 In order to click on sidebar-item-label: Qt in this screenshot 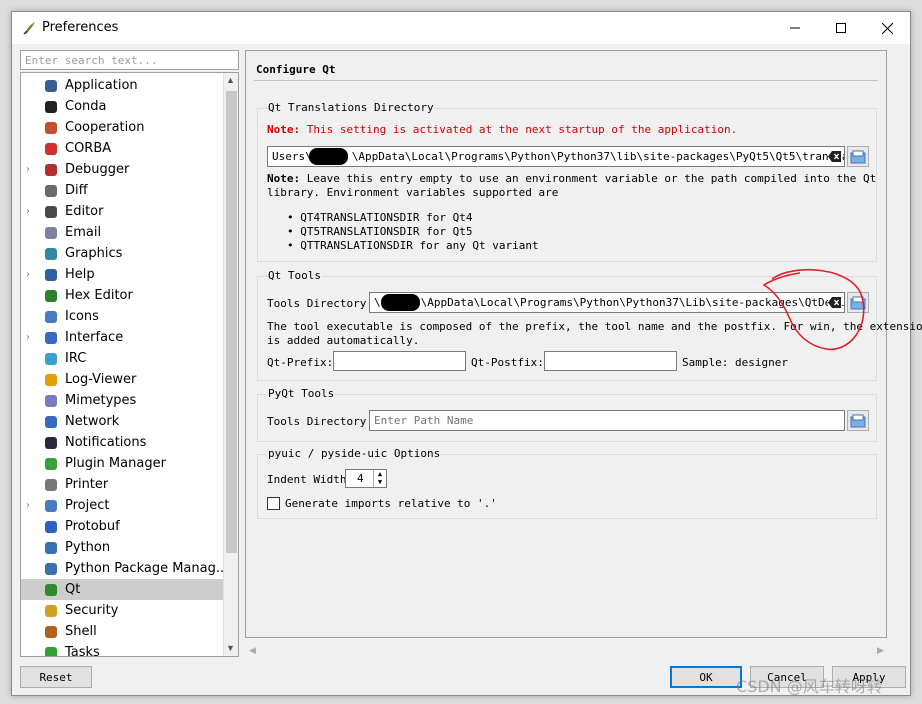, I will do `click(73, 589)`.